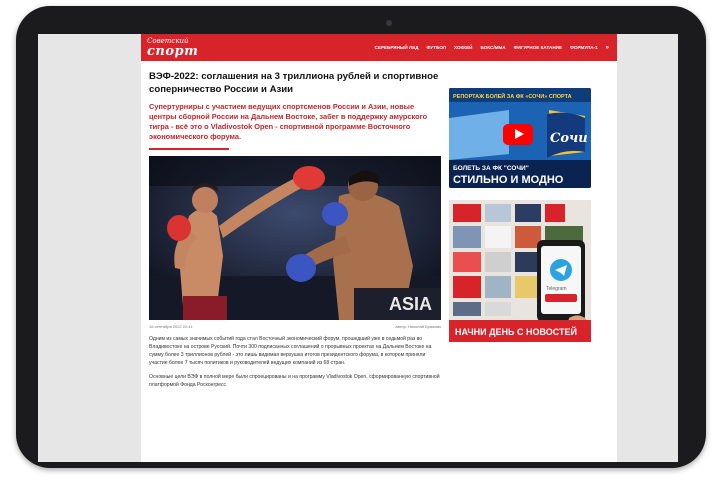 This screenshot has width=720, height=479. What do you see at coordinates (171, 326) in the screenshot?
I see `article-date: 16 сентября 2022 22:41` at bounding box center [171, 326].